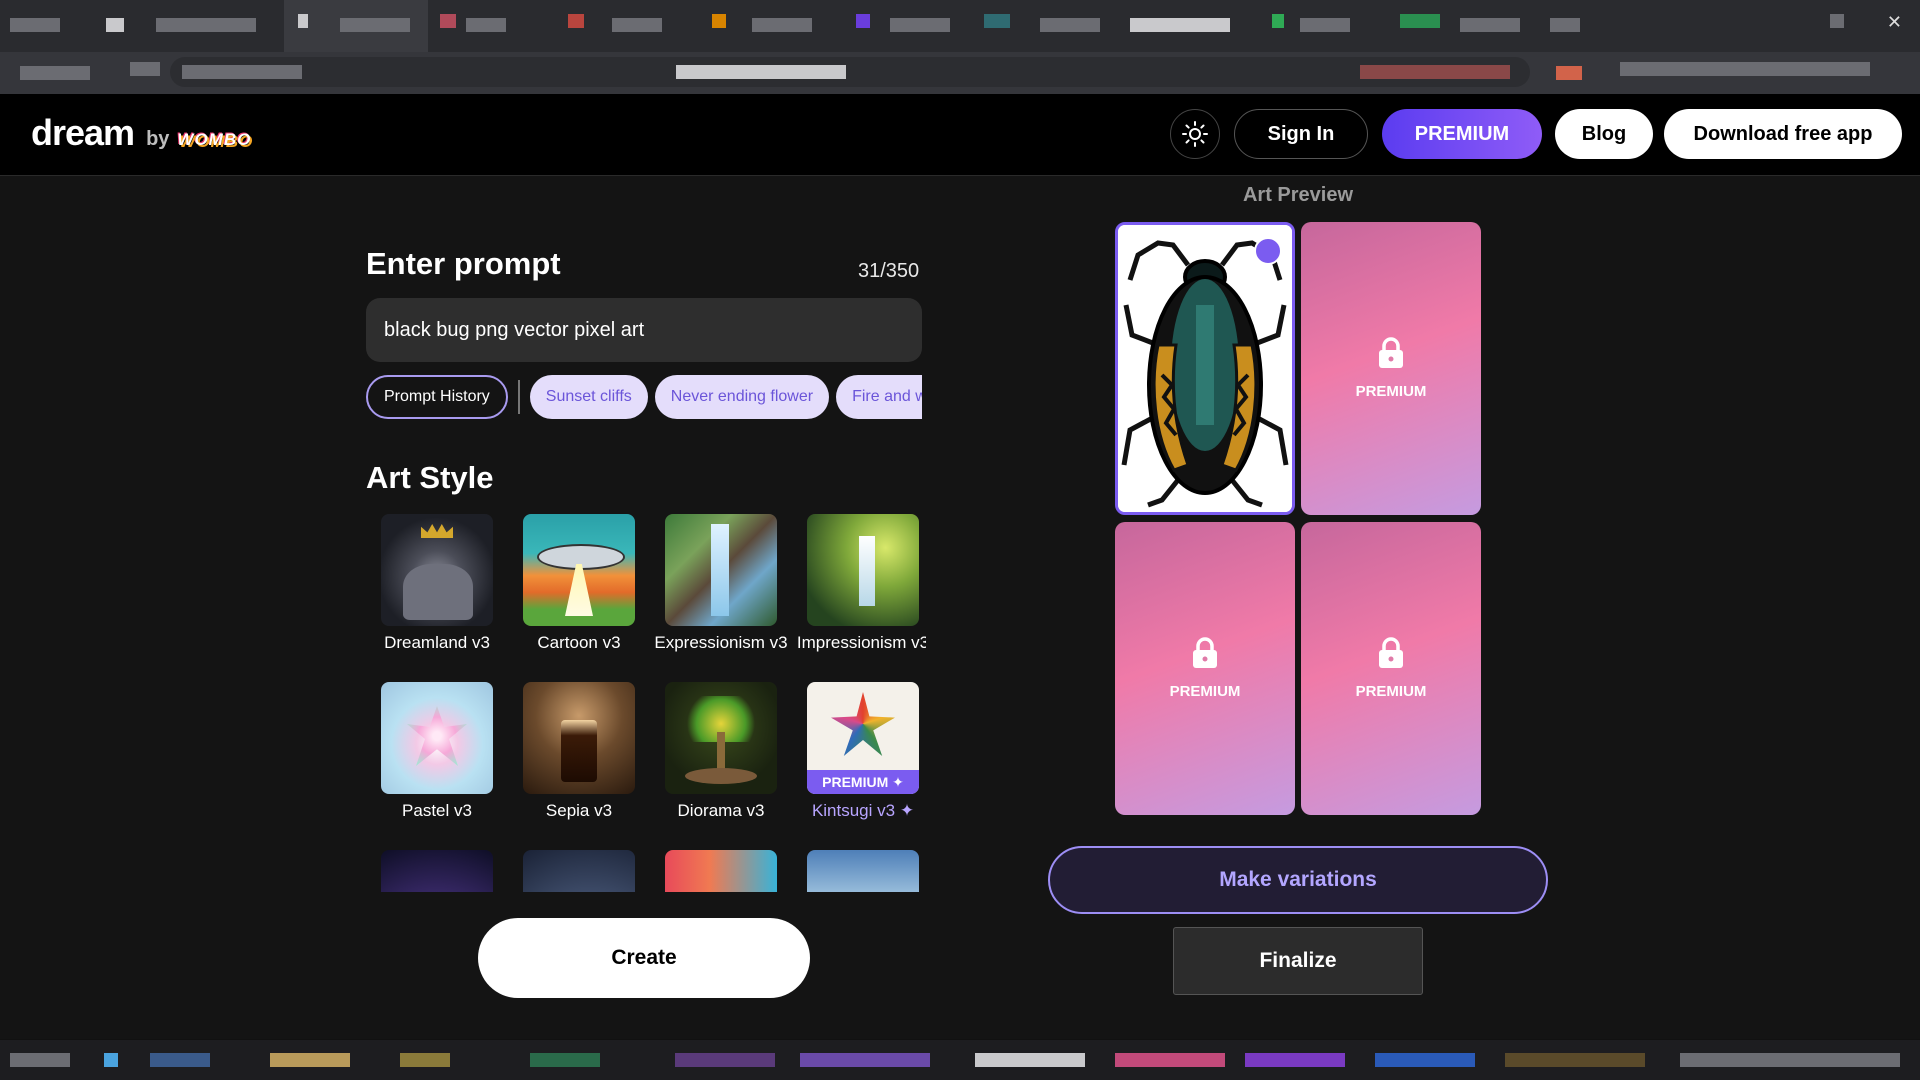 Image resolution: width=1920 pixels, height=1080 pixels. What do you see at coordinates (463, 263) in the screenshot?
I see `prompt-title: Enter prompt` at bounding box center [463, 263].